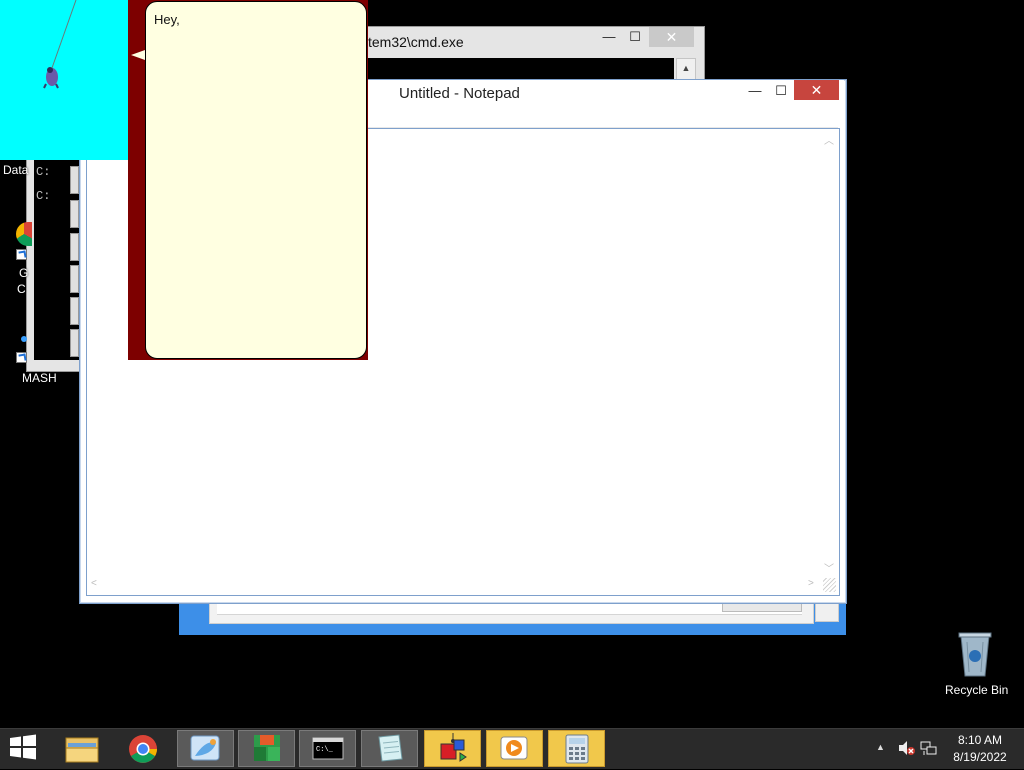  What do you see at coordinates (907, 749) in the screenshot?
I see `volume-muted-icon` at bounding box center [907, 749].